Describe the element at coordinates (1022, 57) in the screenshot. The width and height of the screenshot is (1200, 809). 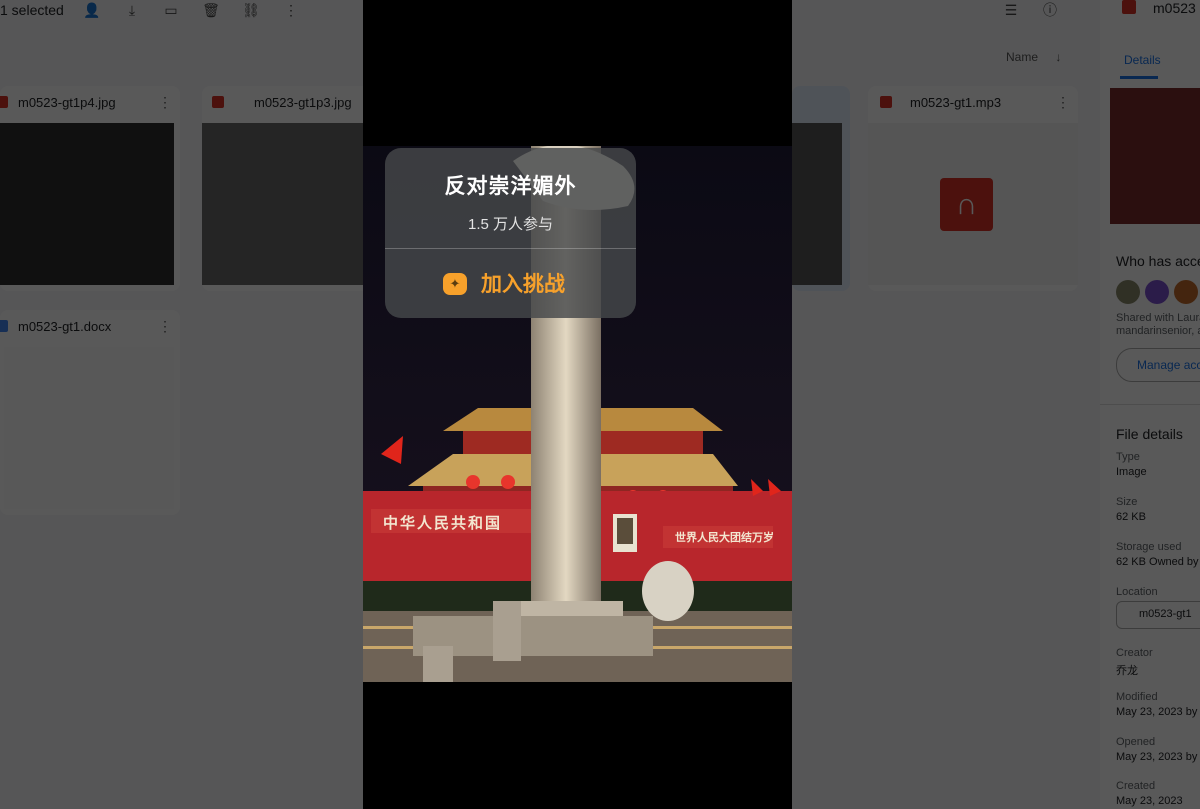
I see `sort-label: Name` at that location.